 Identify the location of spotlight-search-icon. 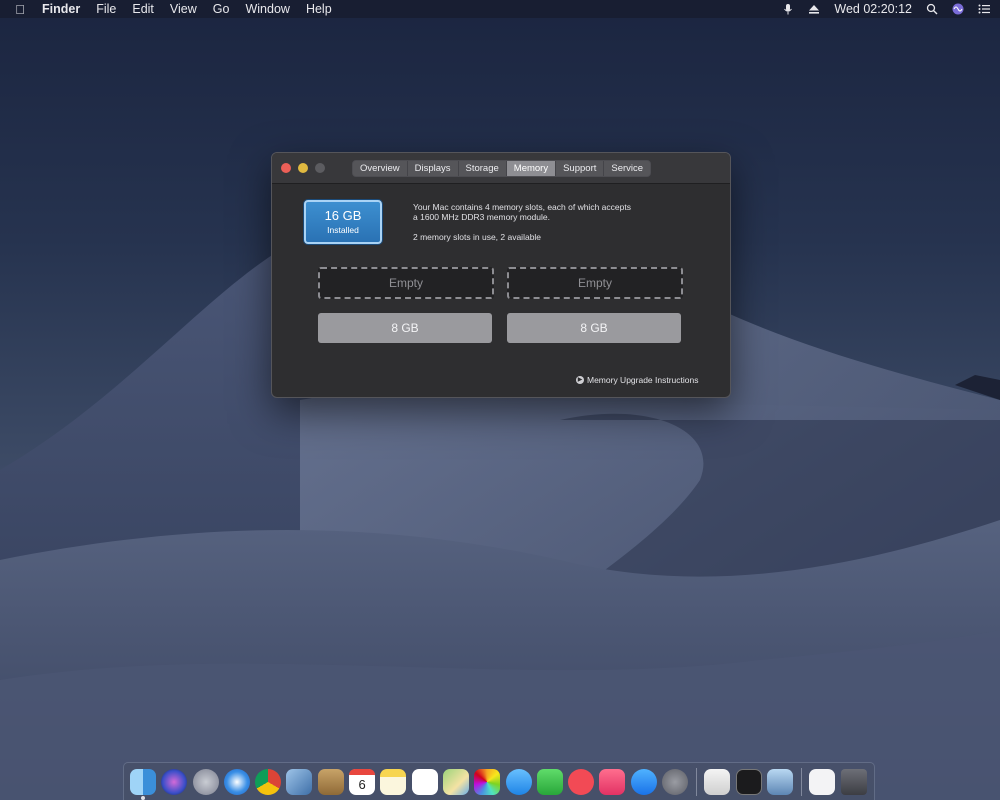
(932, 9).